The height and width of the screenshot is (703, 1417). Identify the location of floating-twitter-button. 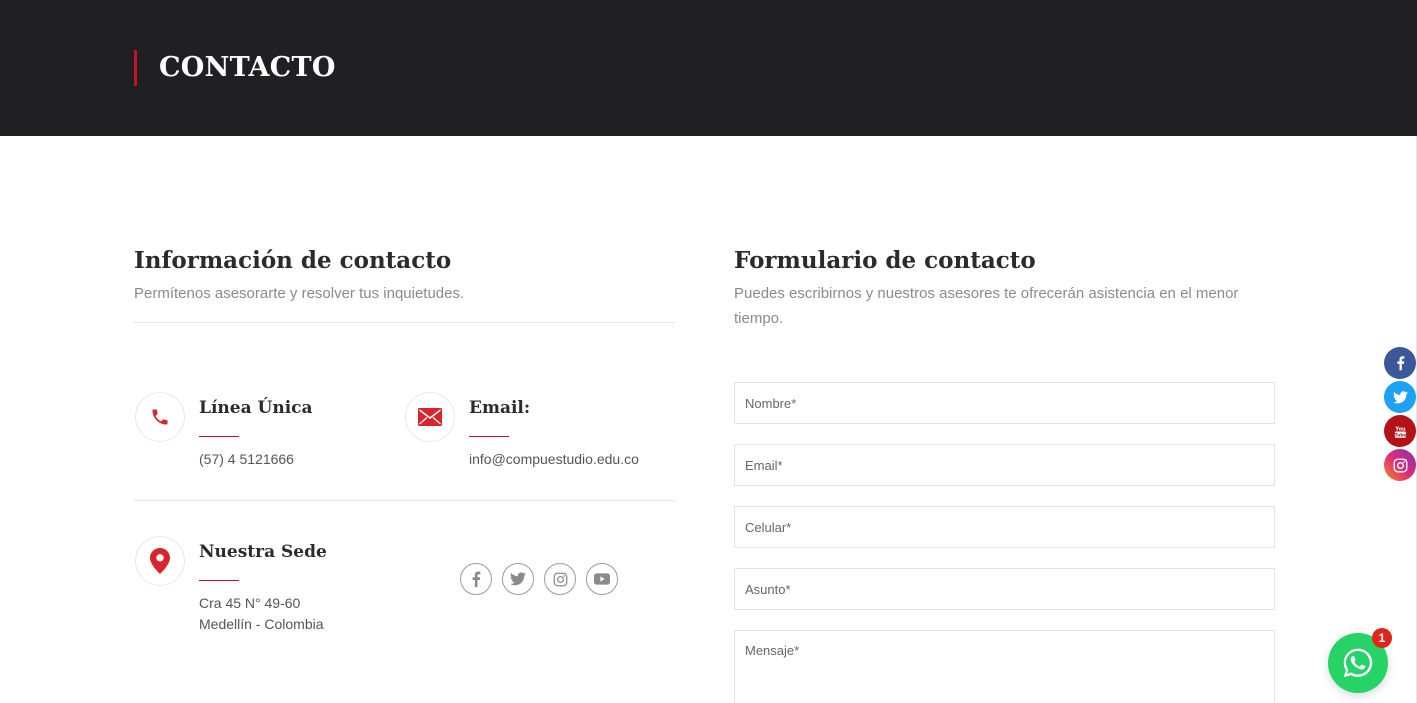
(1400, 397).